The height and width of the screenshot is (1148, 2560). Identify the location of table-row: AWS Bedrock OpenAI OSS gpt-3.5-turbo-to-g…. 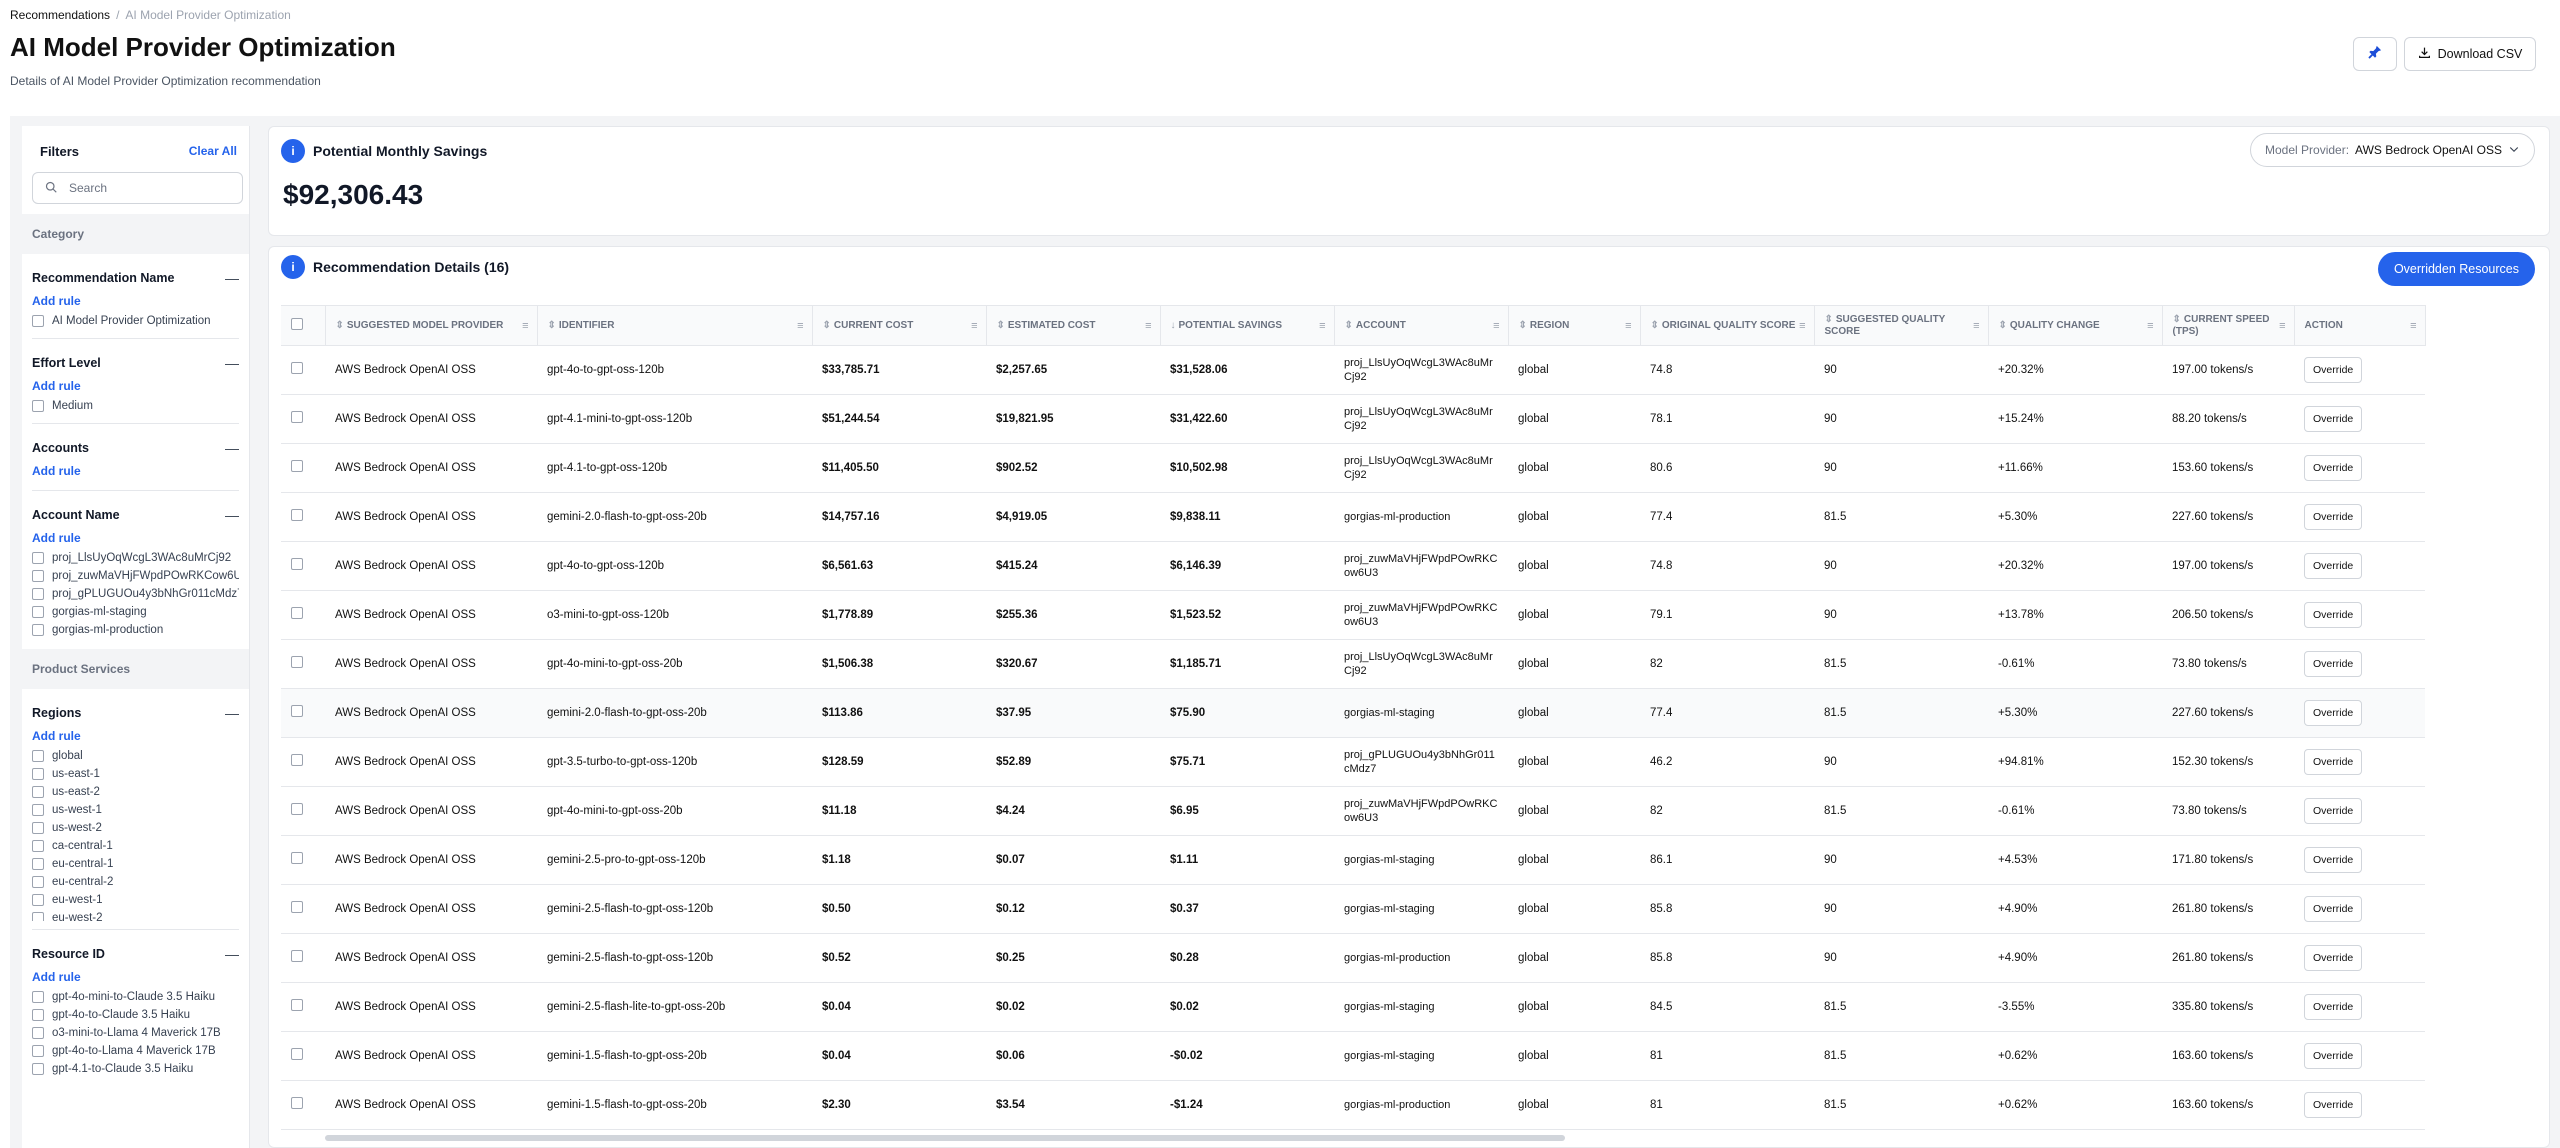
(1353, 762).